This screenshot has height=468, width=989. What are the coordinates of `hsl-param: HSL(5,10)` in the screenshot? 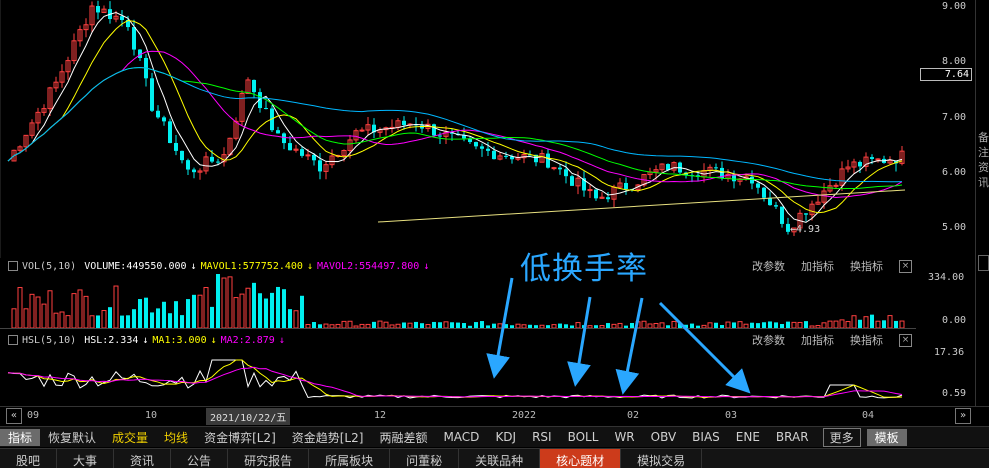 It's located at (49, 340).